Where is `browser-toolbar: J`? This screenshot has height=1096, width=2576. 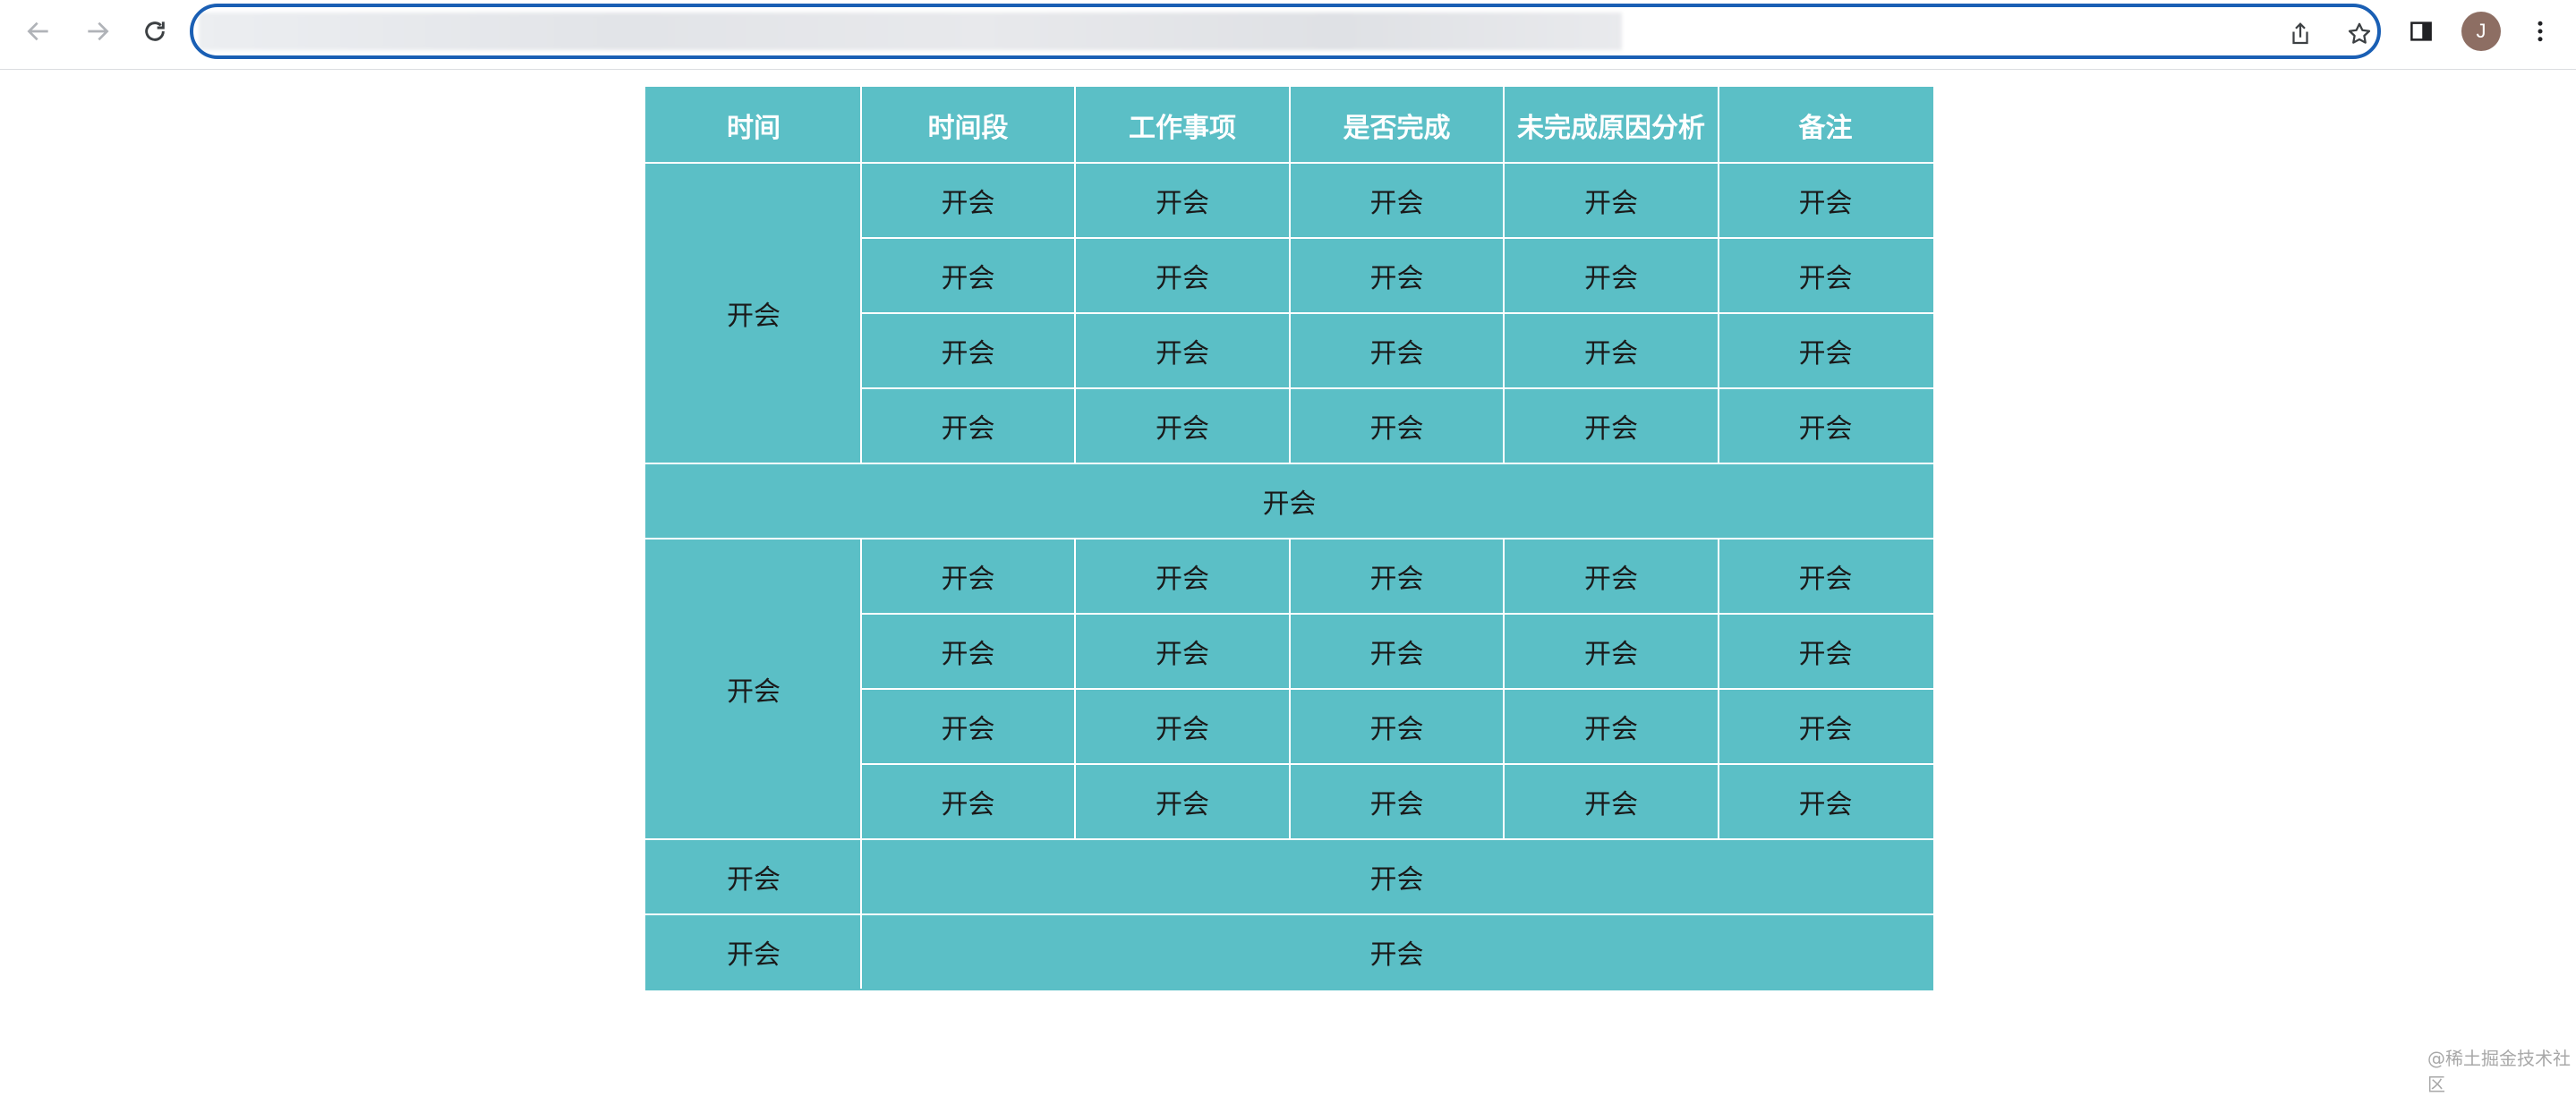 browser-toolbar: J is located at coordinates (1288, 35).